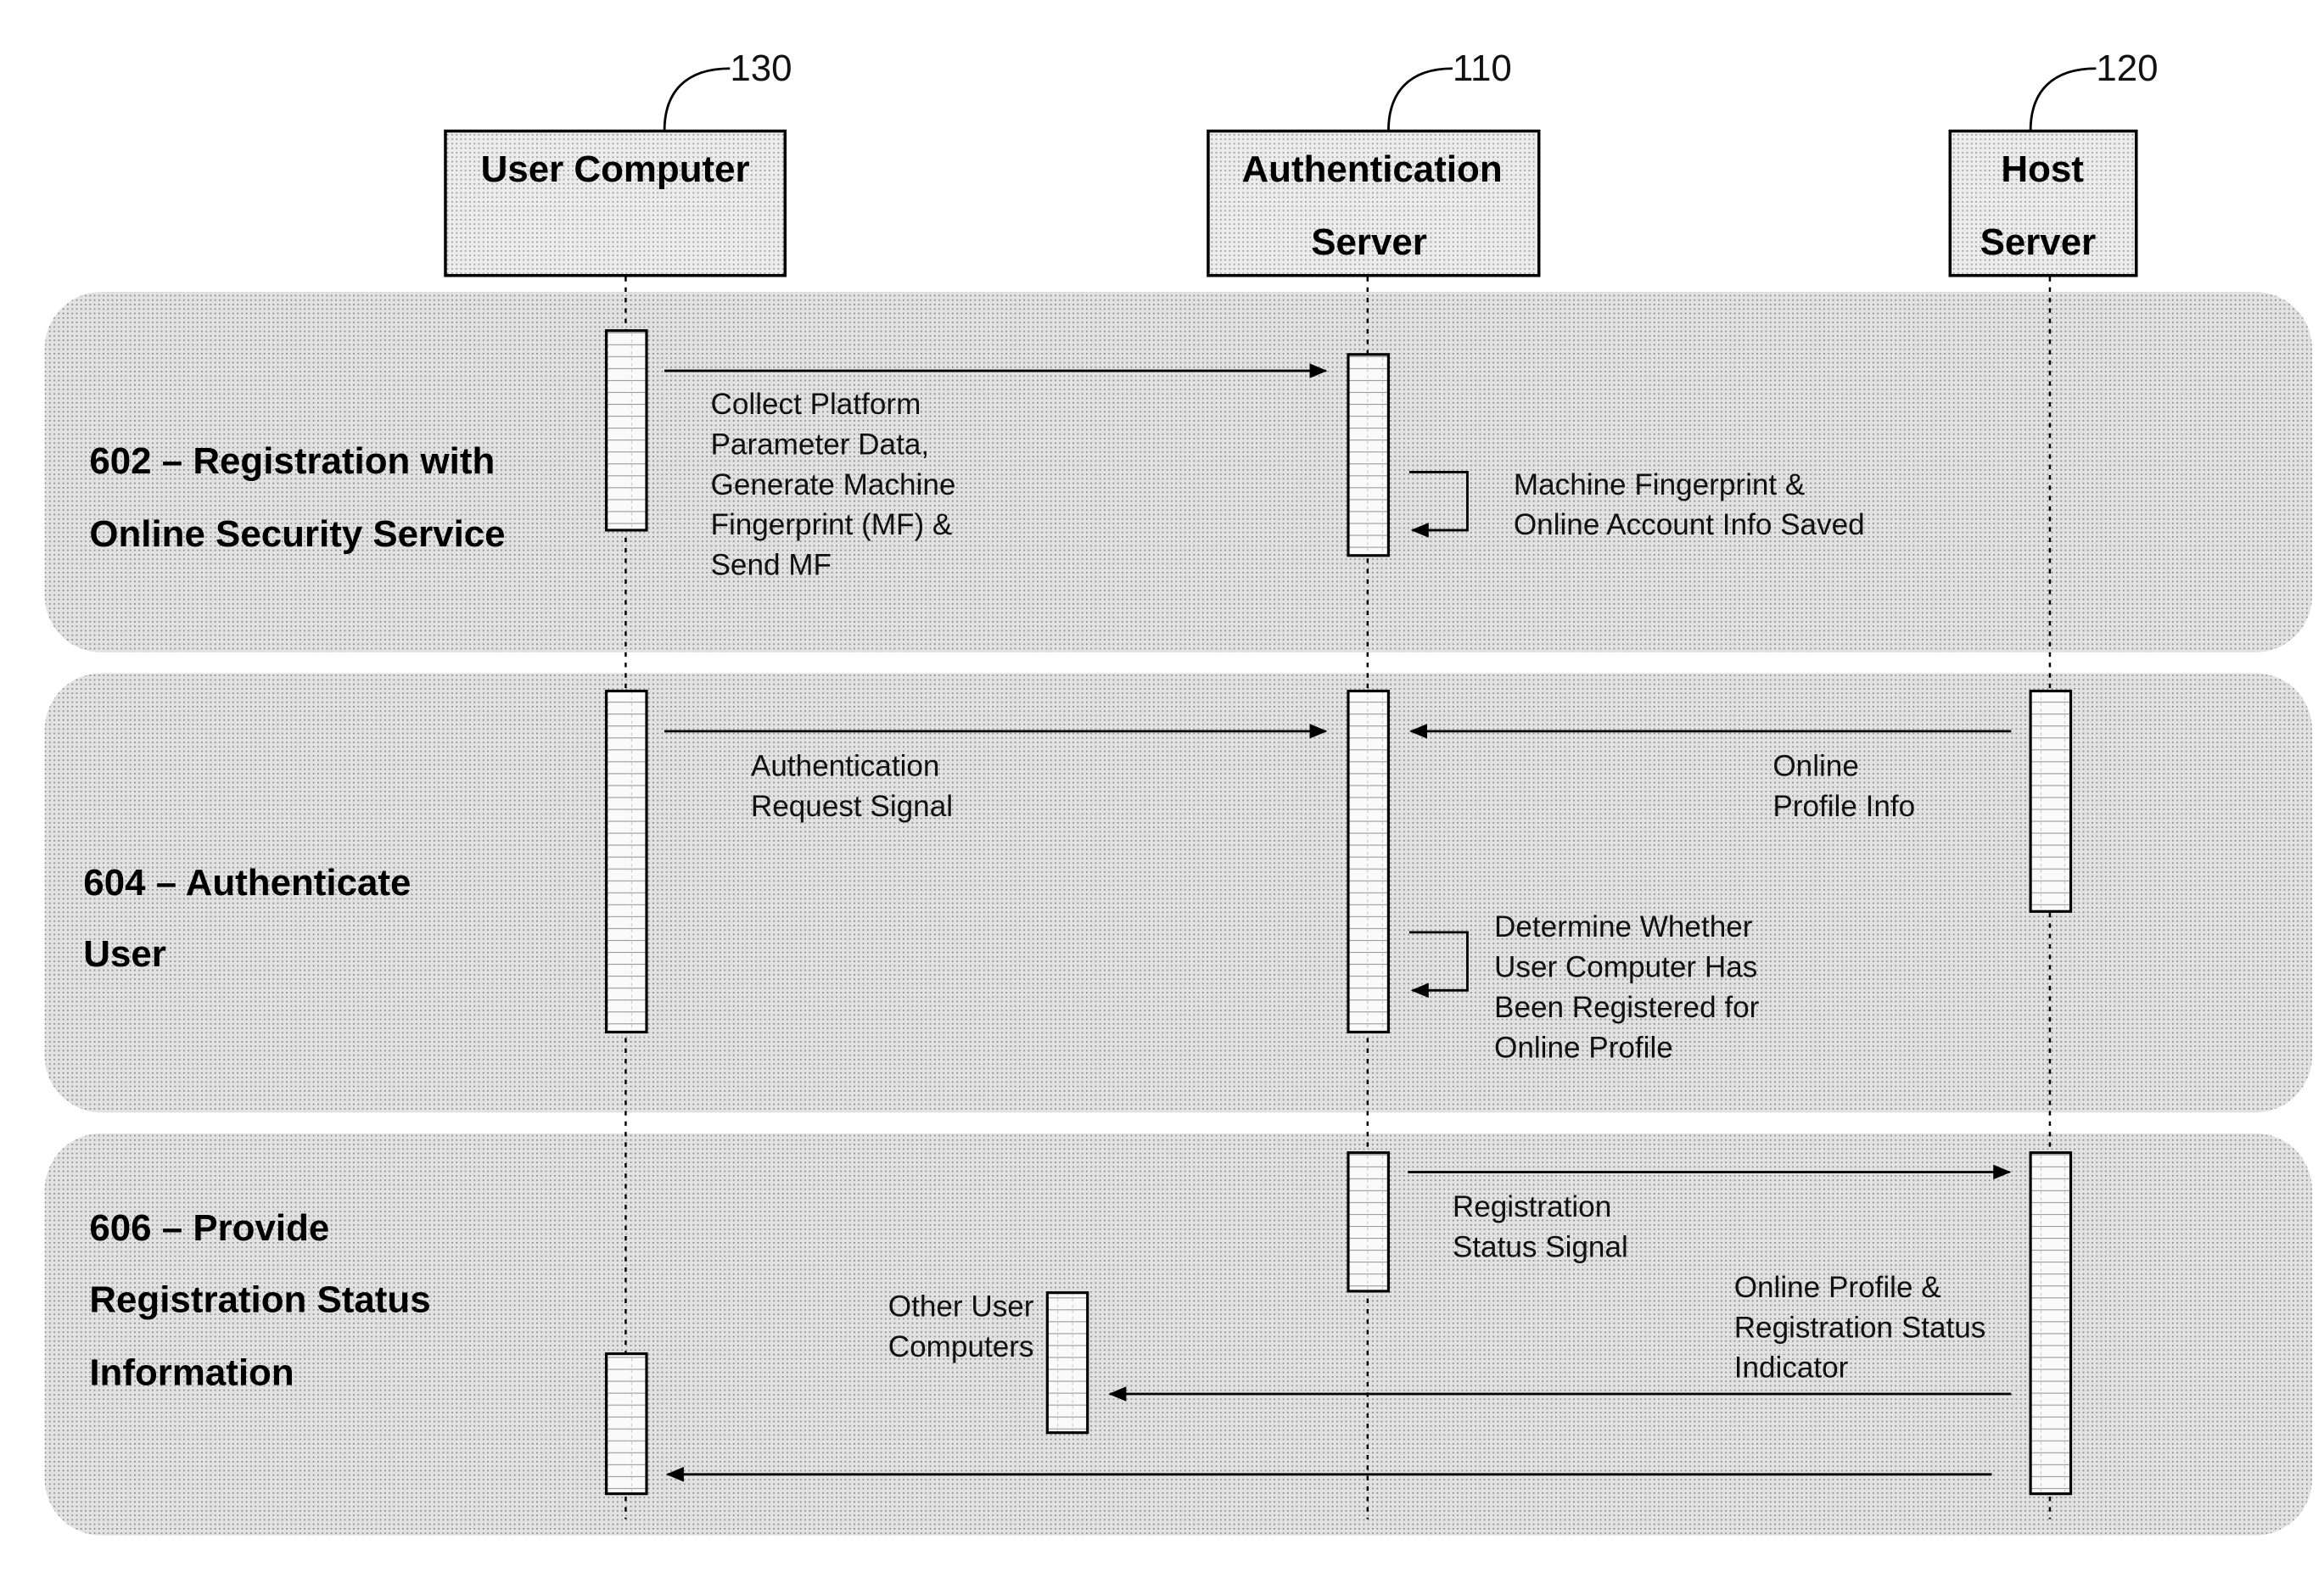 The image size is (2324, 1595). I want to click on svg-text: Been Registered for, so click(1627, 1007).